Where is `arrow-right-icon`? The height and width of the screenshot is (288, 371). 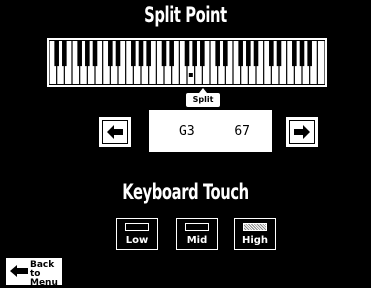
arrow-right-icon is located at coordinates (302, 132).